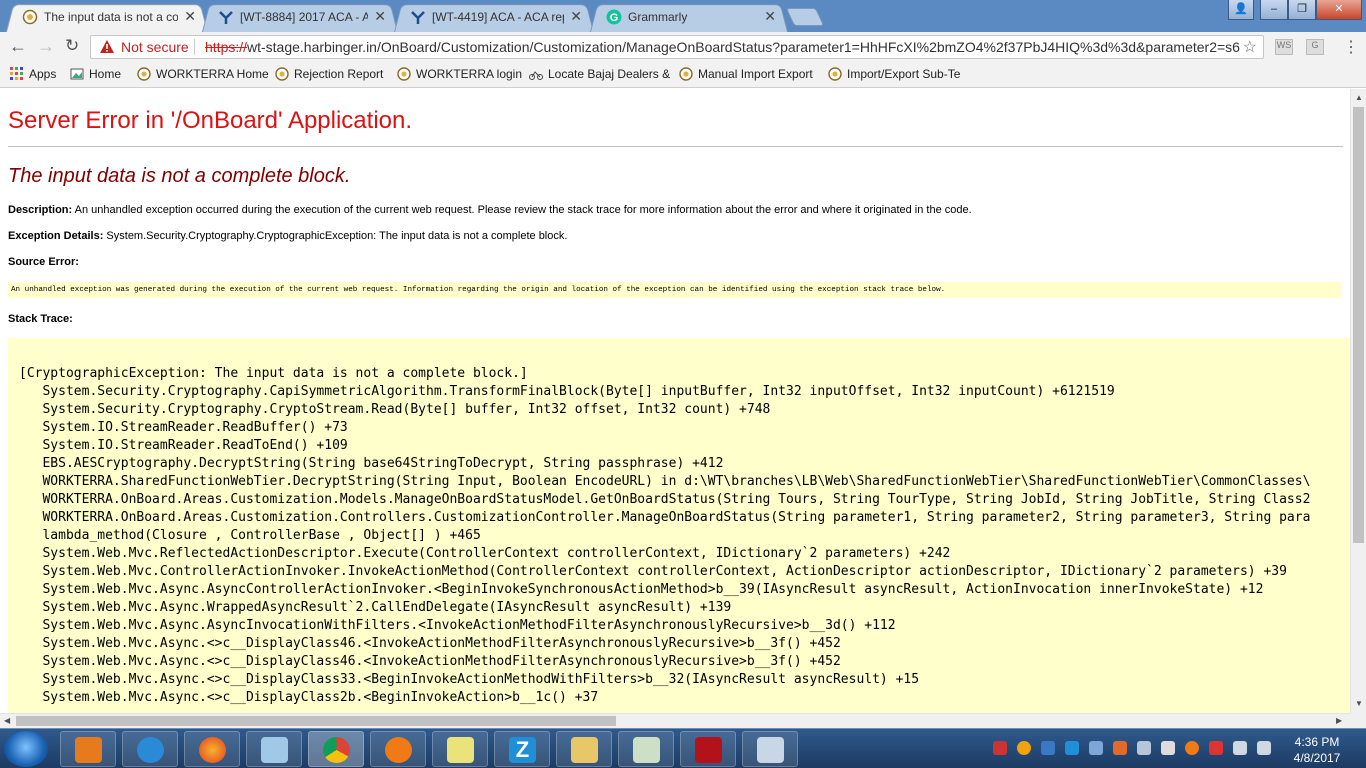  I want to click on taskbar-calculator, so click(770, 749).